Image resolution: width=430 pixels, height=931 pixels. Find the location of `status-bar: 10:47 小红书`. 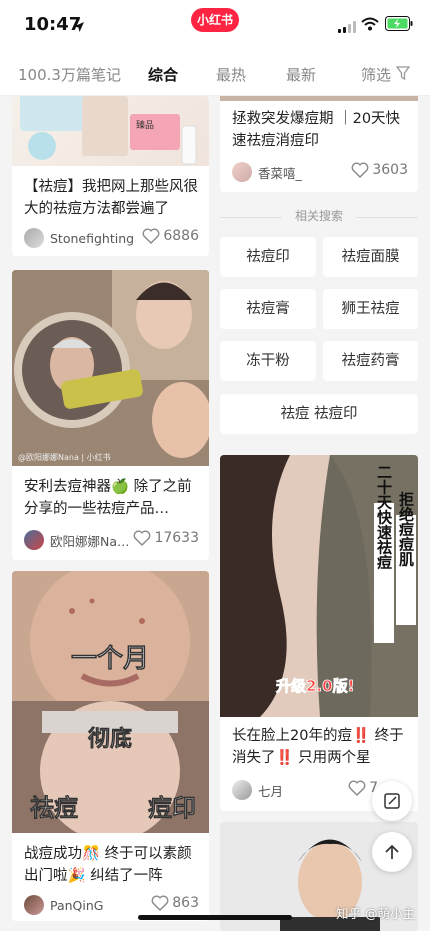

status-bar: 10:47 小红书 is located at coordinates (215, 26).